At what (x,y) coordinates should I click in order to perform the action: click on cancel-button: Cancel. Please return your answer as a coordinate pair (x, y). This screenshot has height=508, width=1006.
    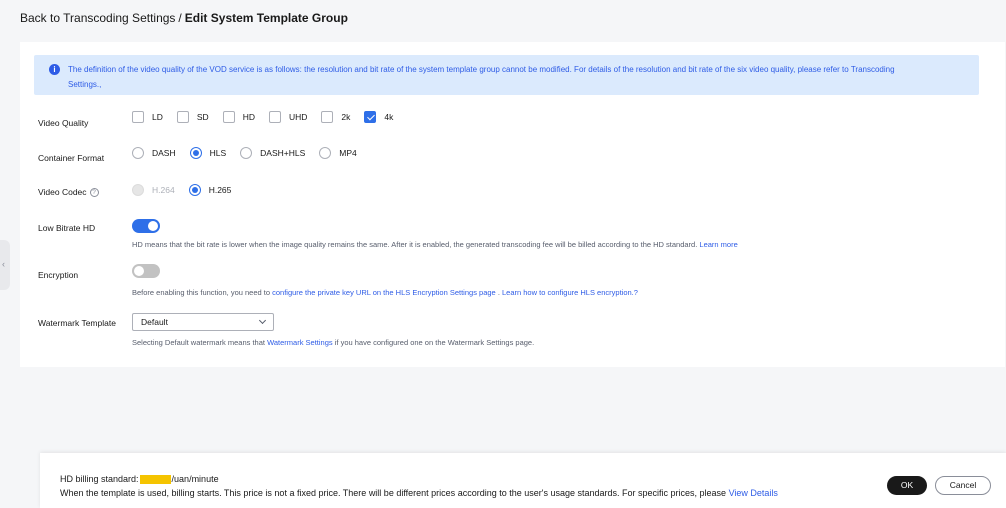
    Looking at the image, I should click on (963, 485).